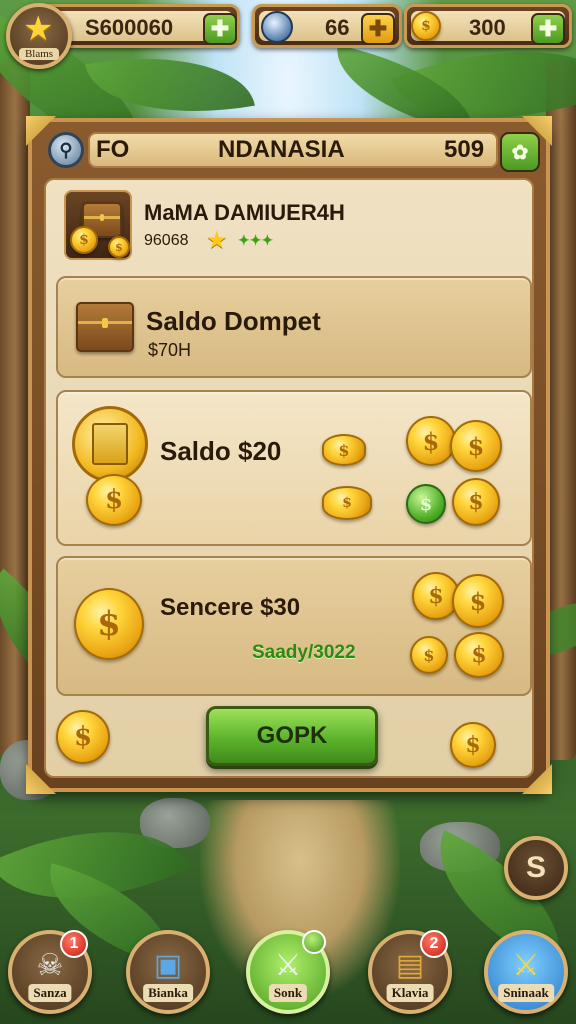  Describe the element at coordinates (526, 993) in the screenshot. I see `nav-label: Sninaak` at that location.